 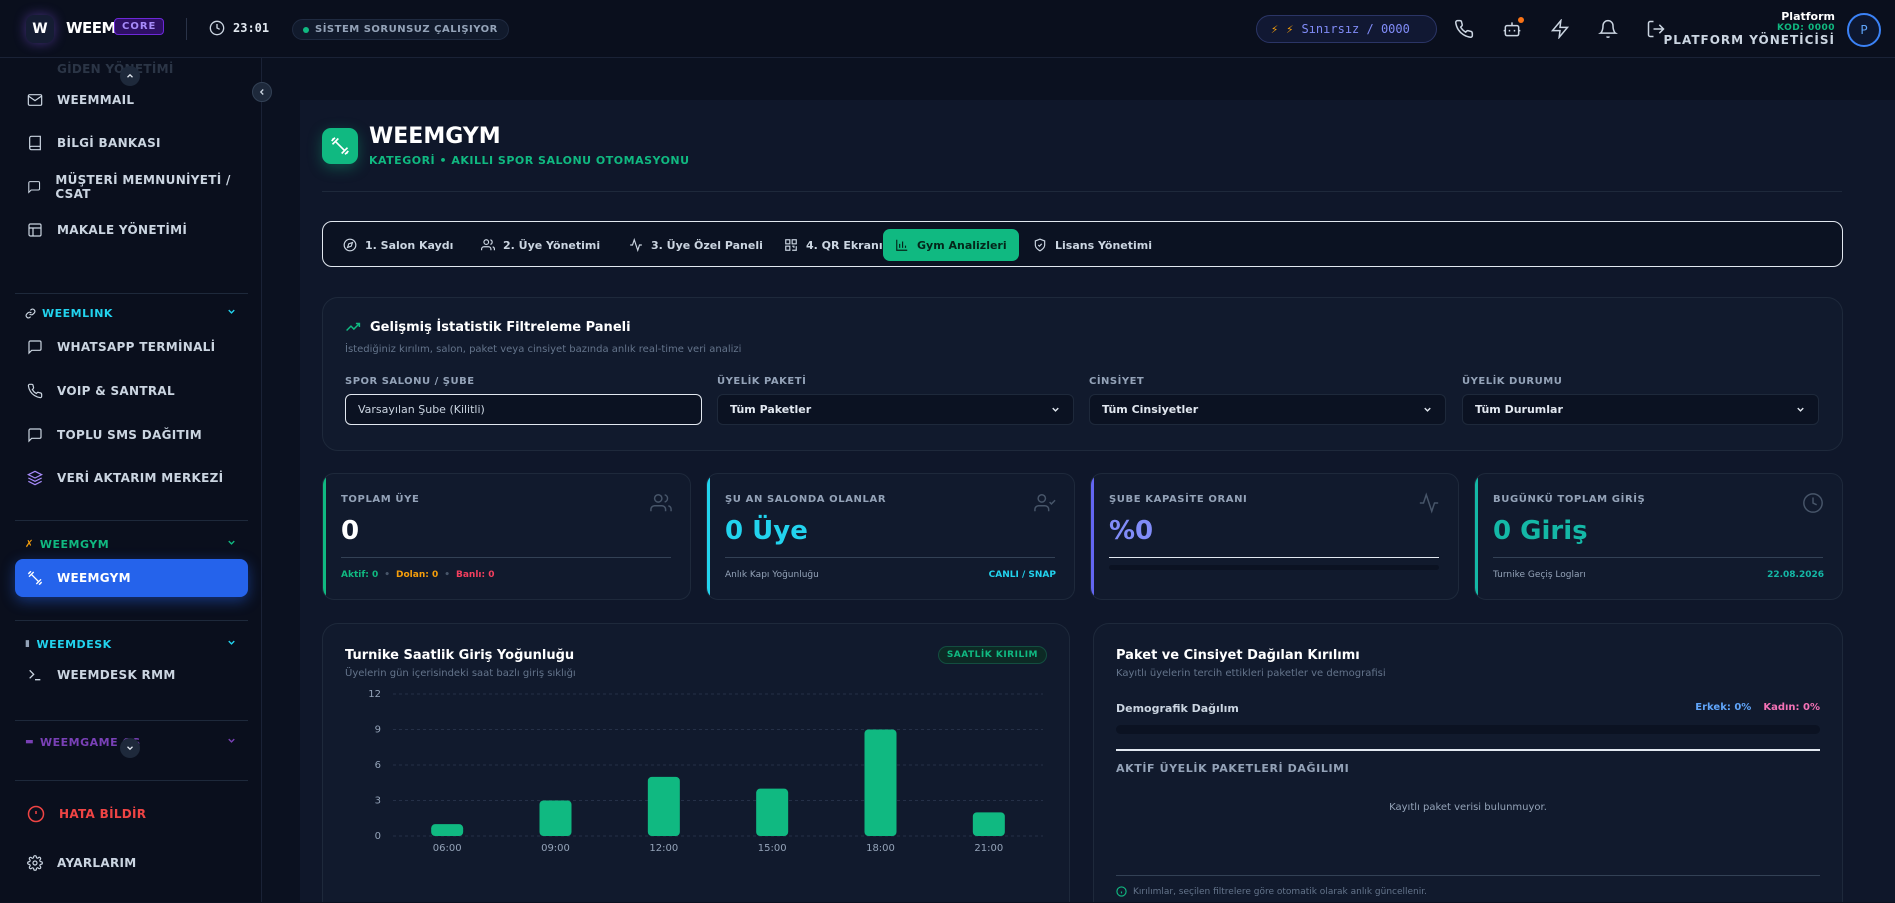 What do you see at coordinates (1355, 29) in the screenshot?
I see `credit-text: Sınırsız / 0000` at bounding box center [1355, 29].